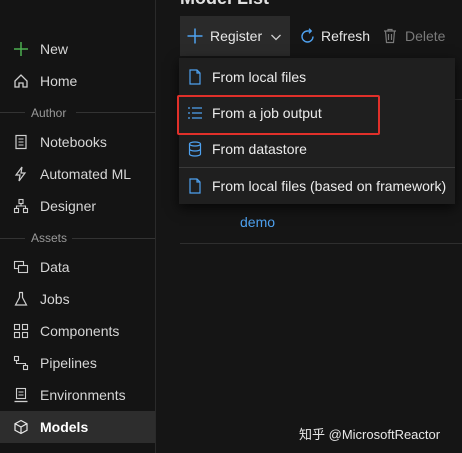 The height and width of the screenshot is (453, 462). Describe the element at coordinates (259, 77) in the screenshot. I see `menu-item-label: From local files` at that location.